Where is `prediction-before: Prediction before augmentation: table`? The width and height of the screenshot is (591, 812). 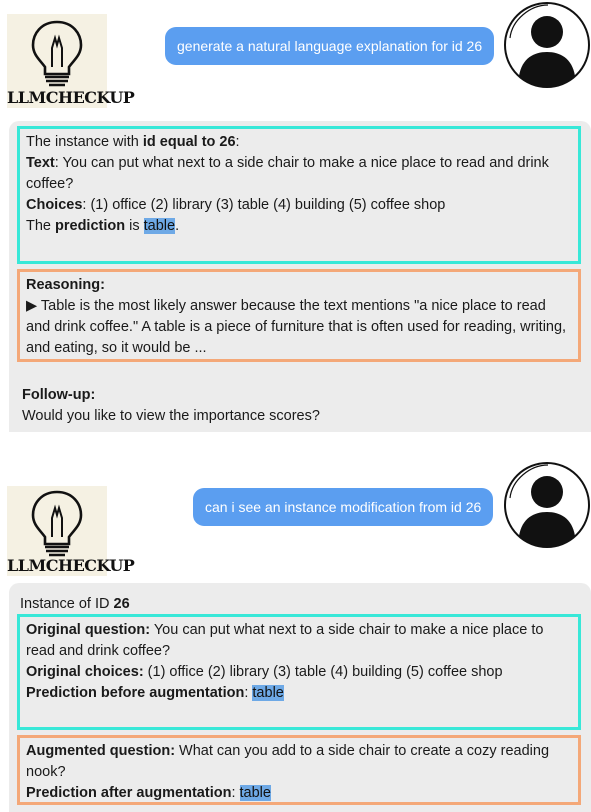 prediction-before: Prediction before augmentation: table is located at coordinates (155, 693).